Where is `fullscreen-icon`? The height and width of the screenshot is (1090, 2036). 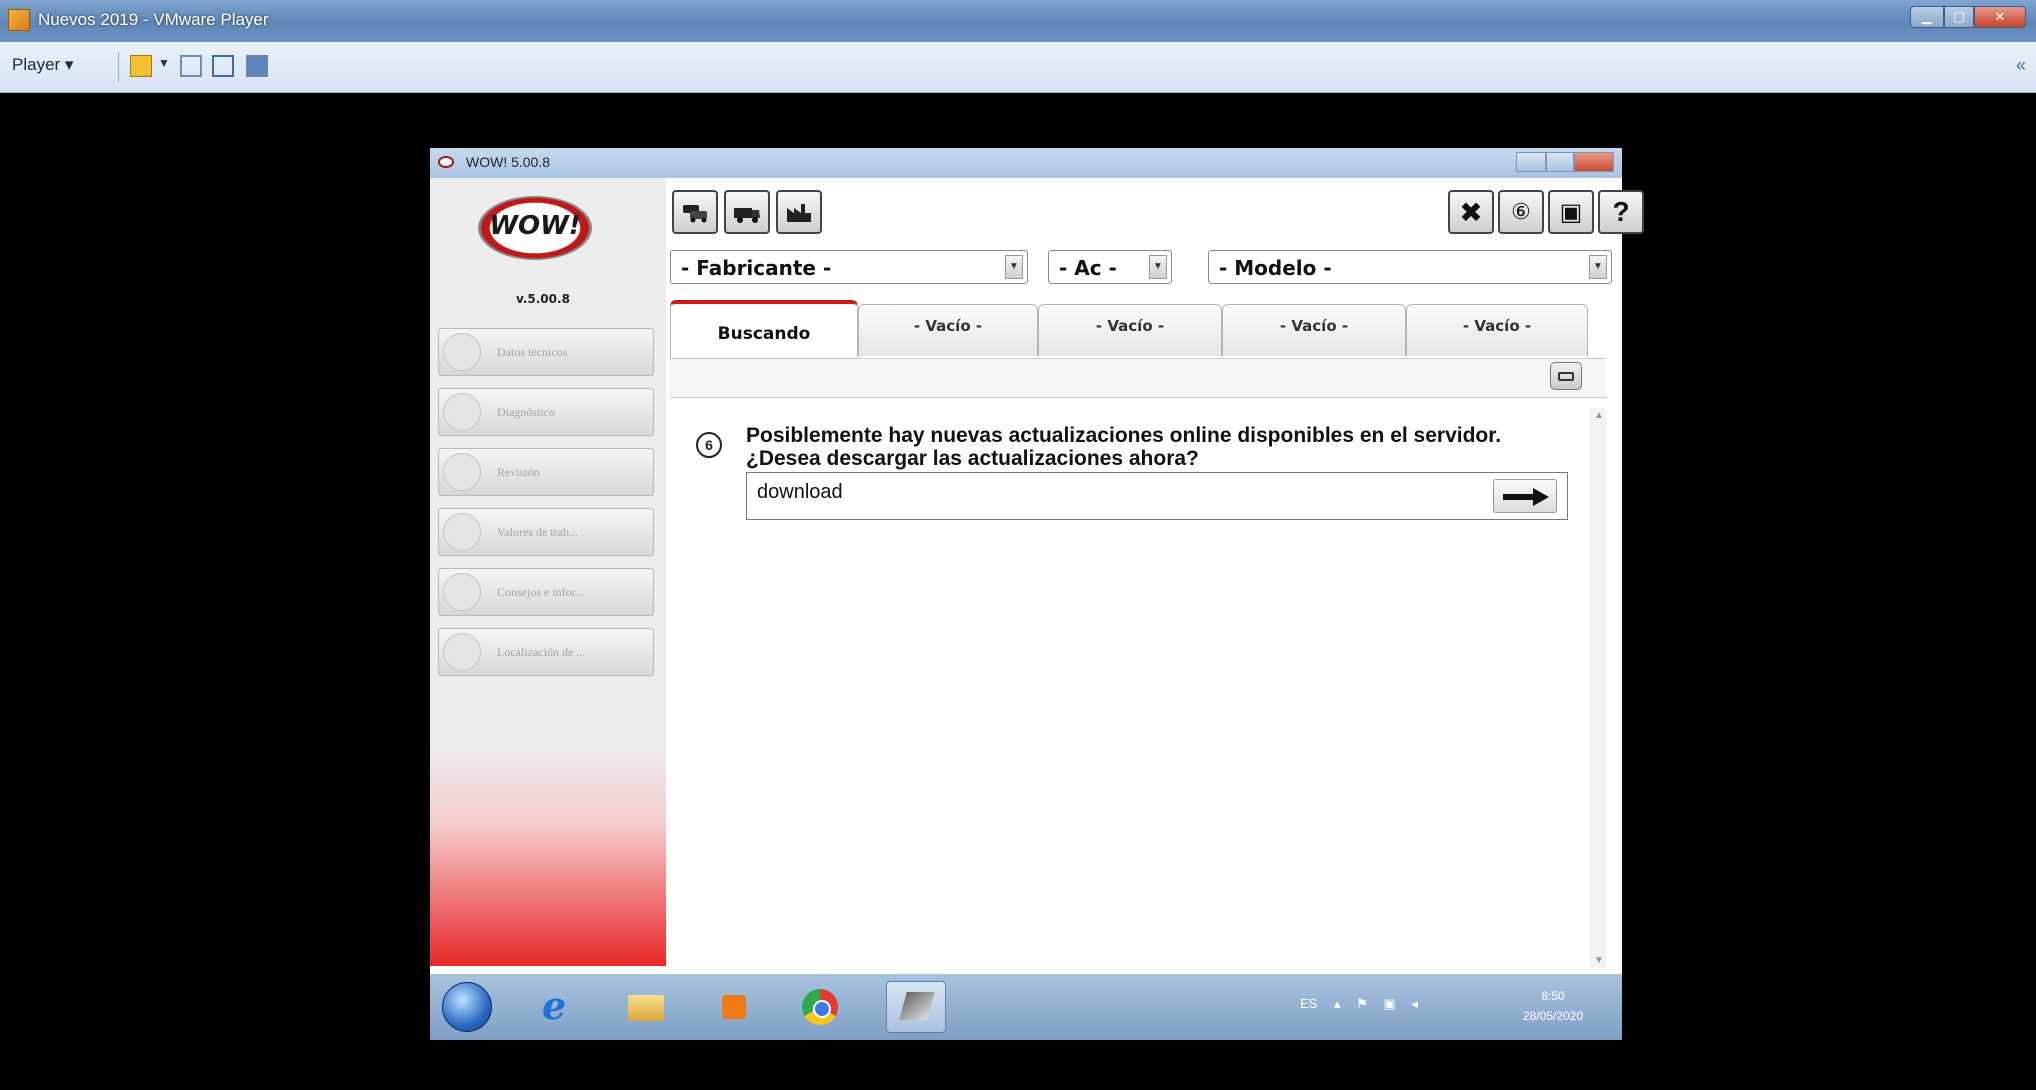
fullscreen-icon is located at coordinates (223, 66).